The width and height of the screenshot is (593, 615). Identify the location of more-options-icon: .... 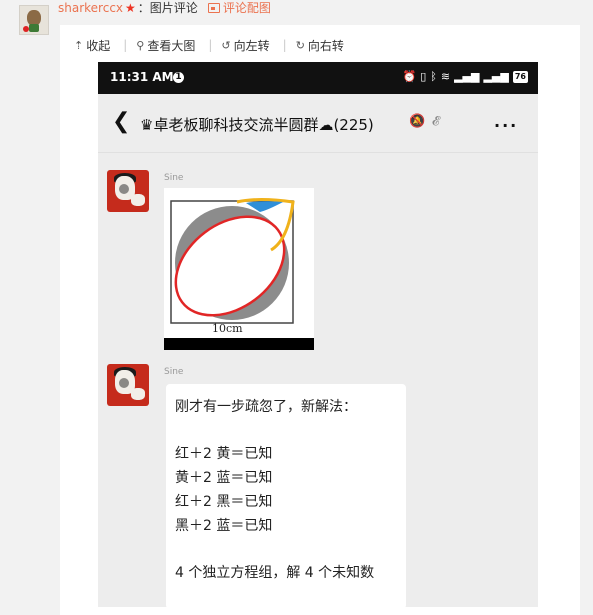
(506, 121).